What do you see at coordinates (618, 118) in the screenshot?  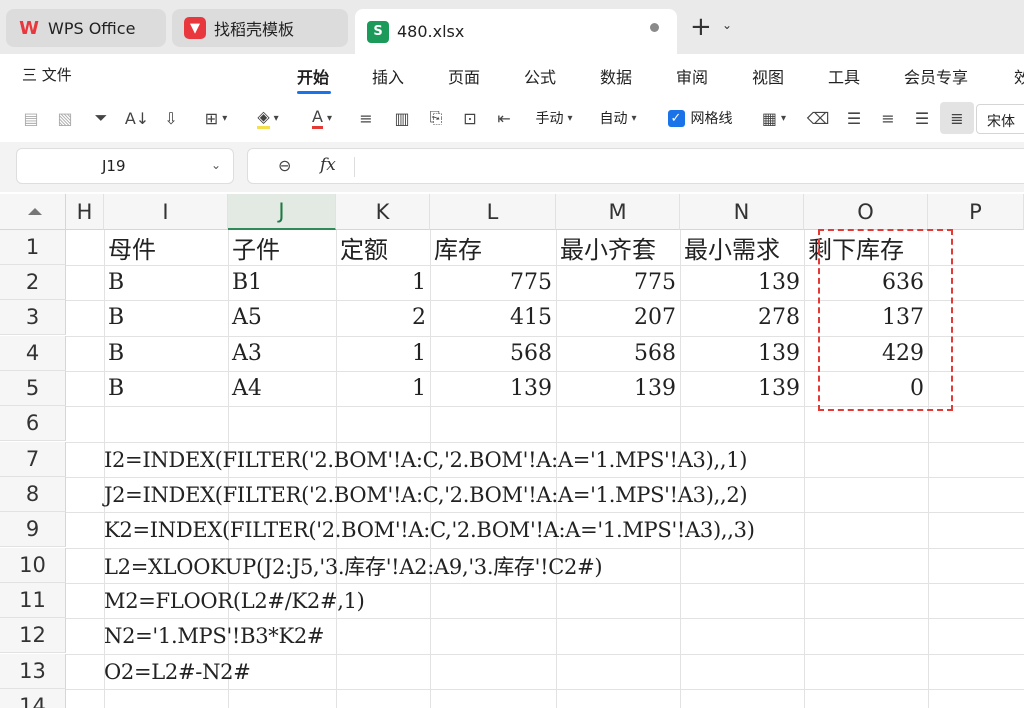 I see `calc-auto-button: 自动 ▾` at bounding box center [618, 118].